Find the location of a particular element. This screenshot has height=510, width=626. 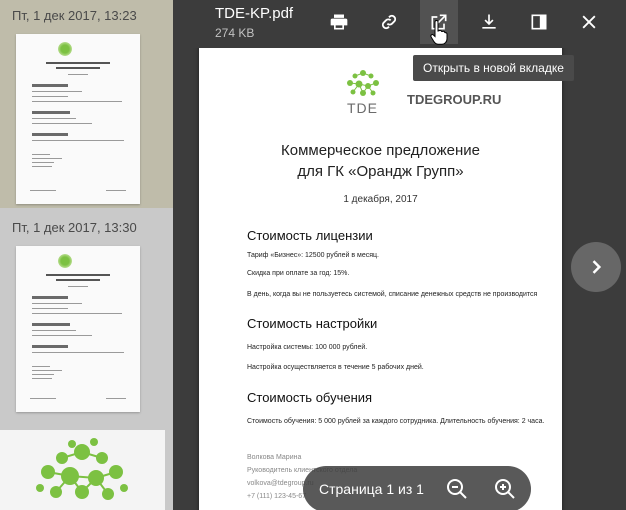

download-button is located at coordinates (489, 22).